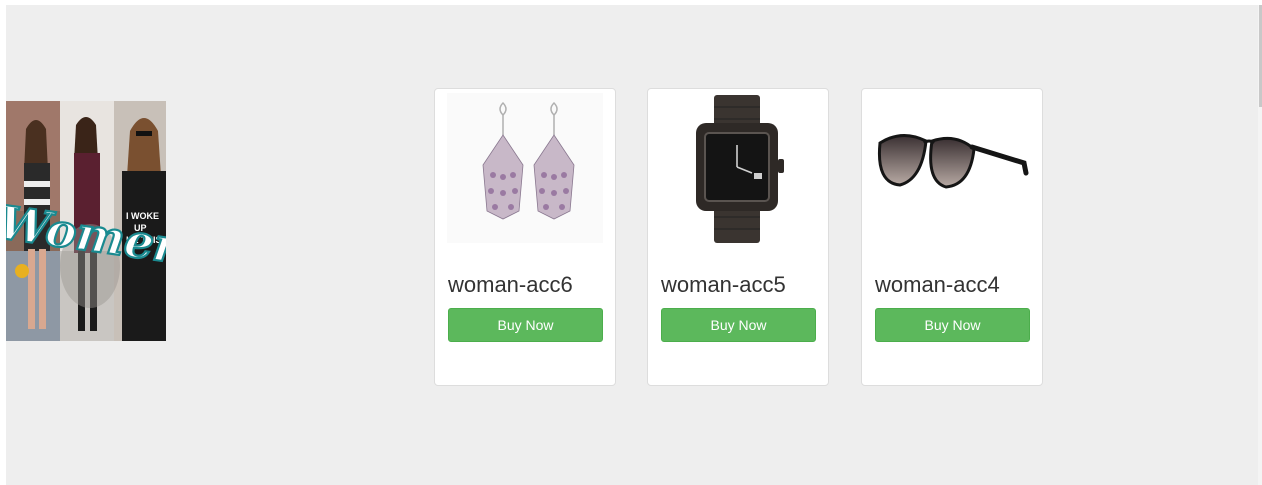  Describe the element at coordinates (525, 168) in the screenshot. I see `earrings-icon` at that location.